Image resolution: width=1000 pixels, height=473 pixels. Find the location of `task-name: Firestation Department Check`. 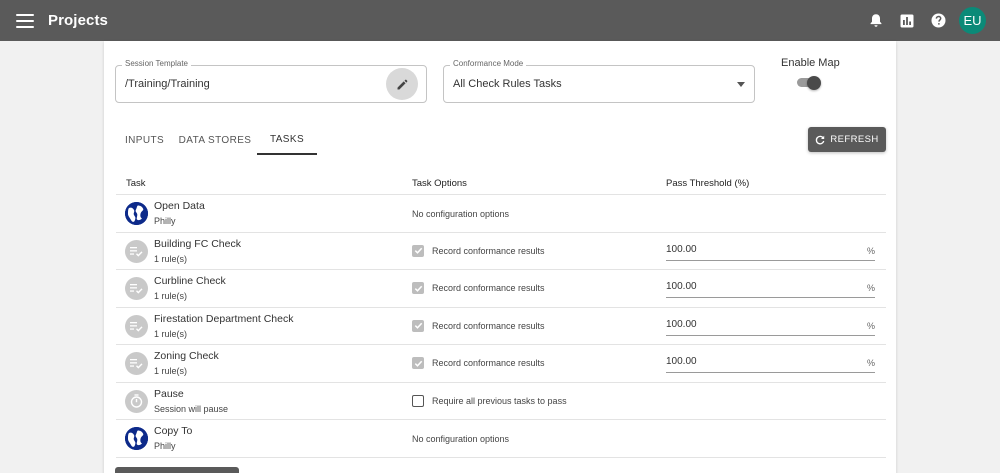

task-name: Firestation Department Check is located at coordinates (224, 318).